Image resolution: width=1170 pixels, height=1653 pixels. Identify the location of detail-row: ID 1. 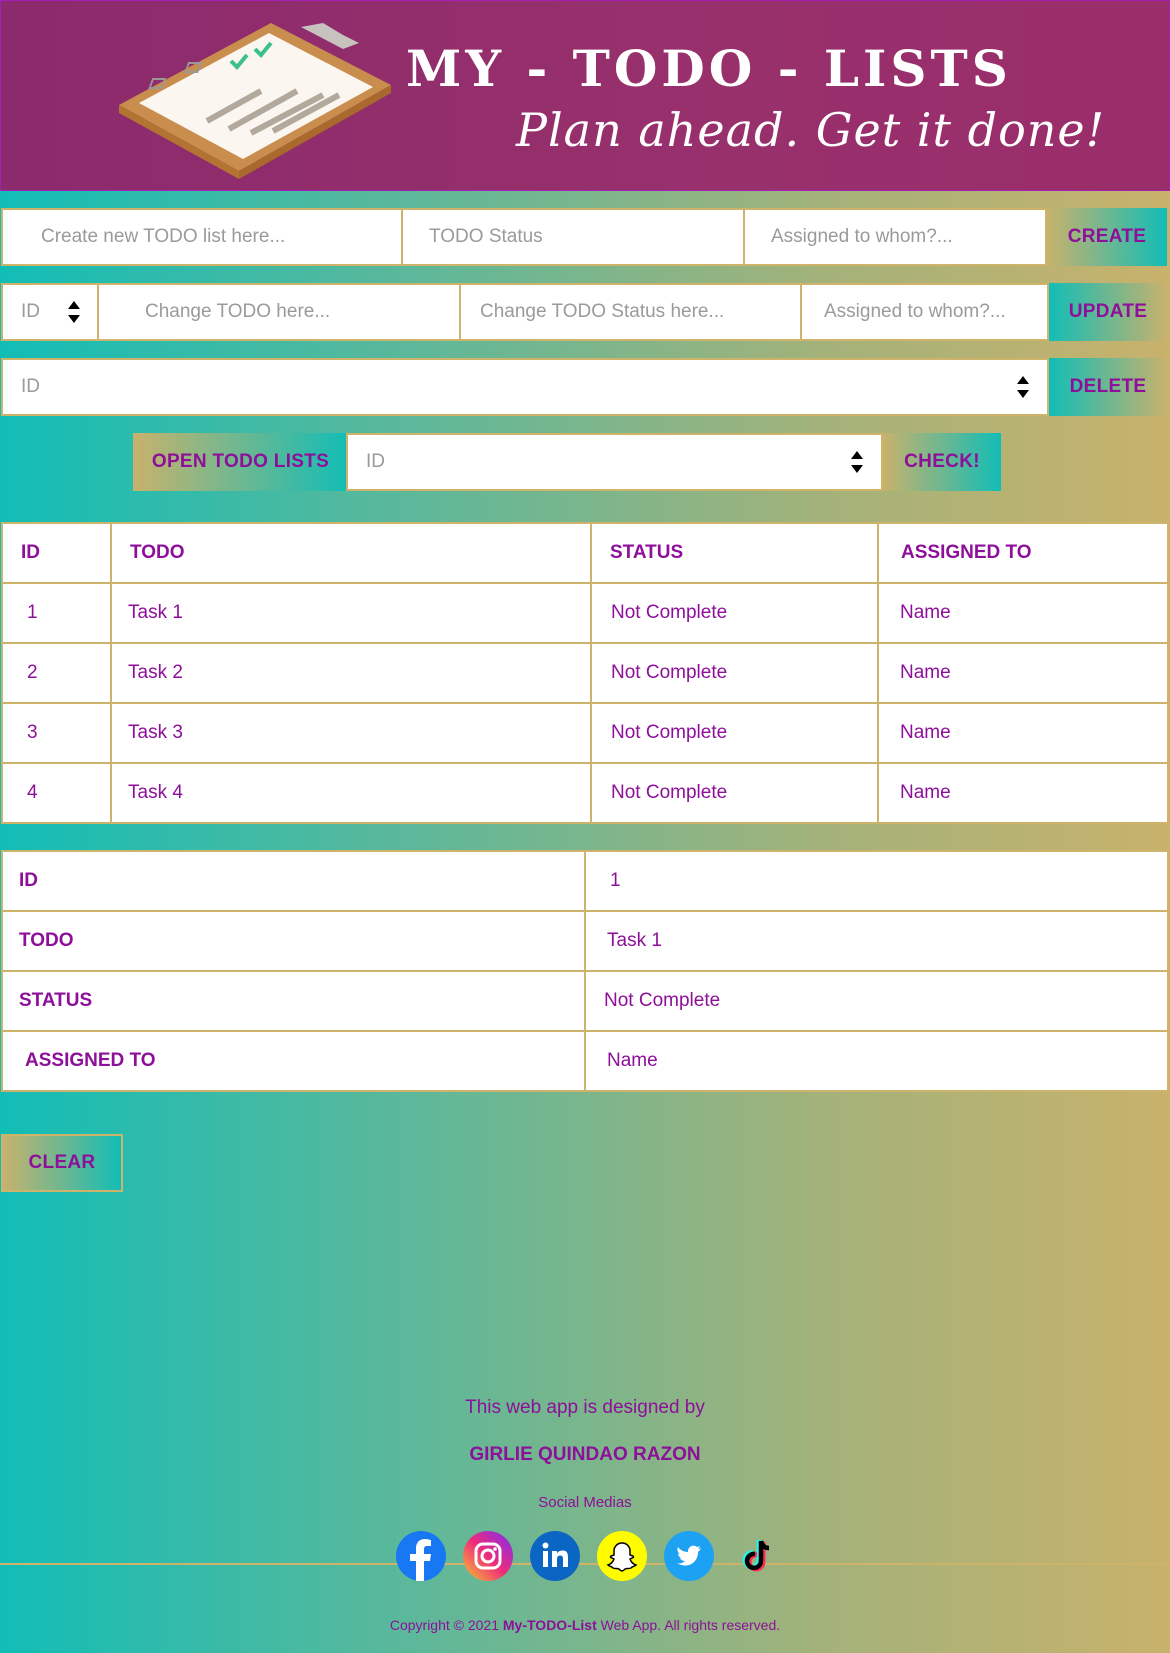
(585, 881).